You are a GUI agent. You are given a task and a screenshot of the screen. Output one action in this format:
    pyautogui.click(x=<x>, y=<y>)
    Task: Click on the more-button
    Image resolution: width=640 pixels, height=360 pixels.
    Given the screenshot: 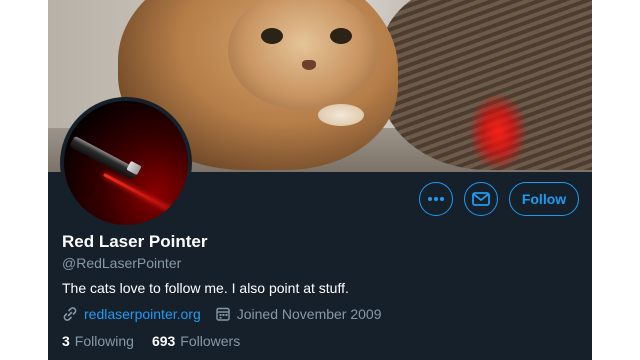 What is the action you would take?
    pyautogui.click(x=436, y=199)
    